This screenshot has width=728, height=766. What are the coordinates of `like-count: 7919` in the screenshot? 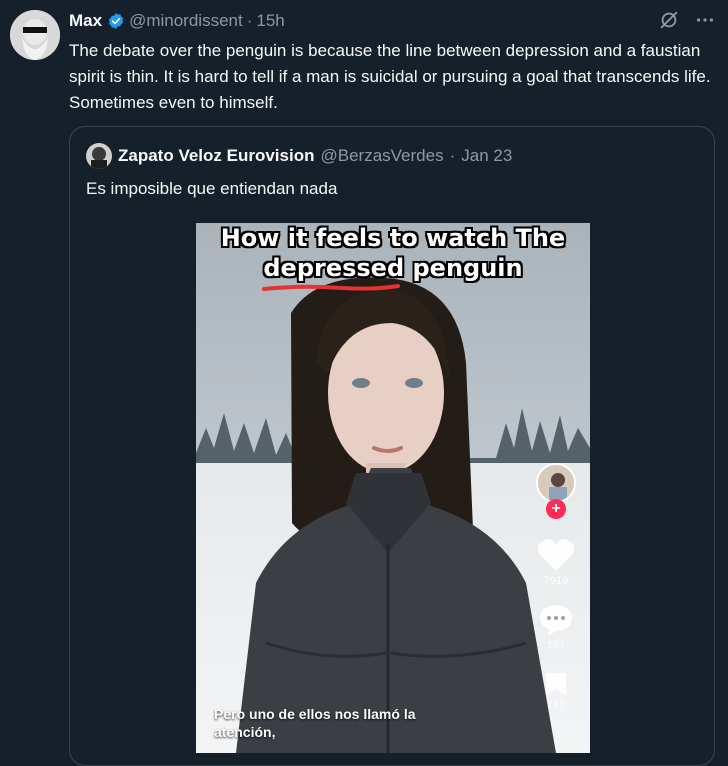 It's located at (556, 581).